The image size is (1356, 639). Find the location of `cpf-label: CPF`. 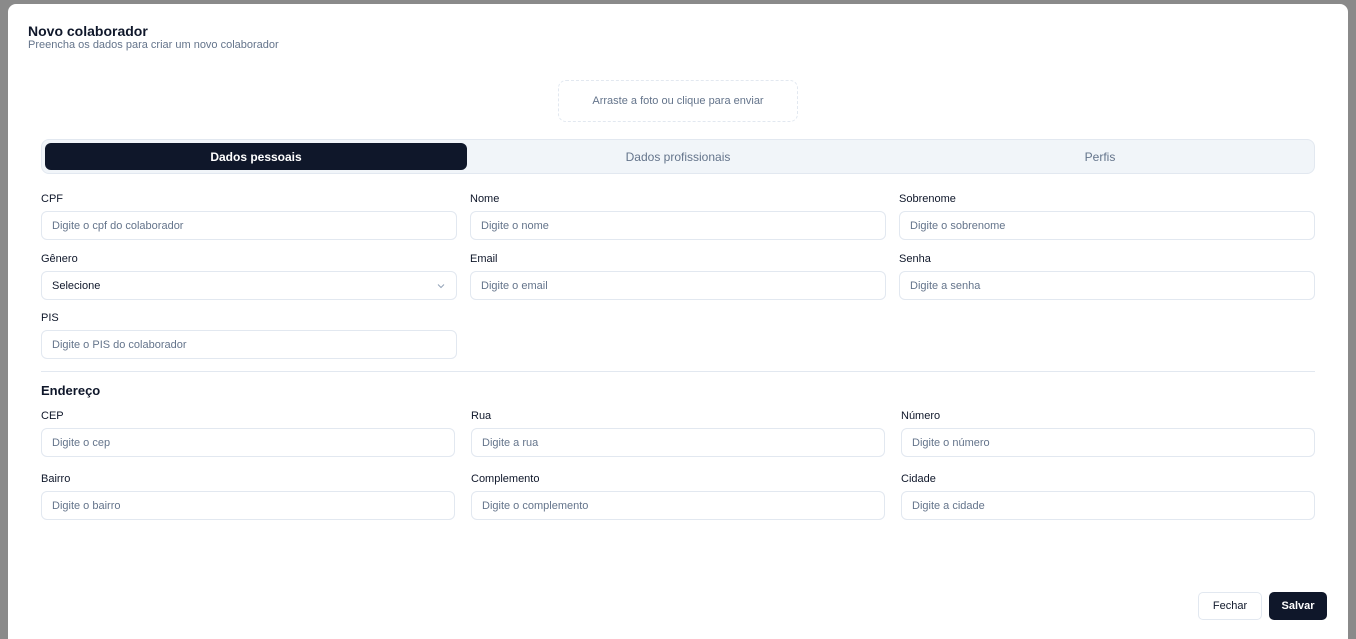

cpf-label: CPF is located at coordinates (52, 199).